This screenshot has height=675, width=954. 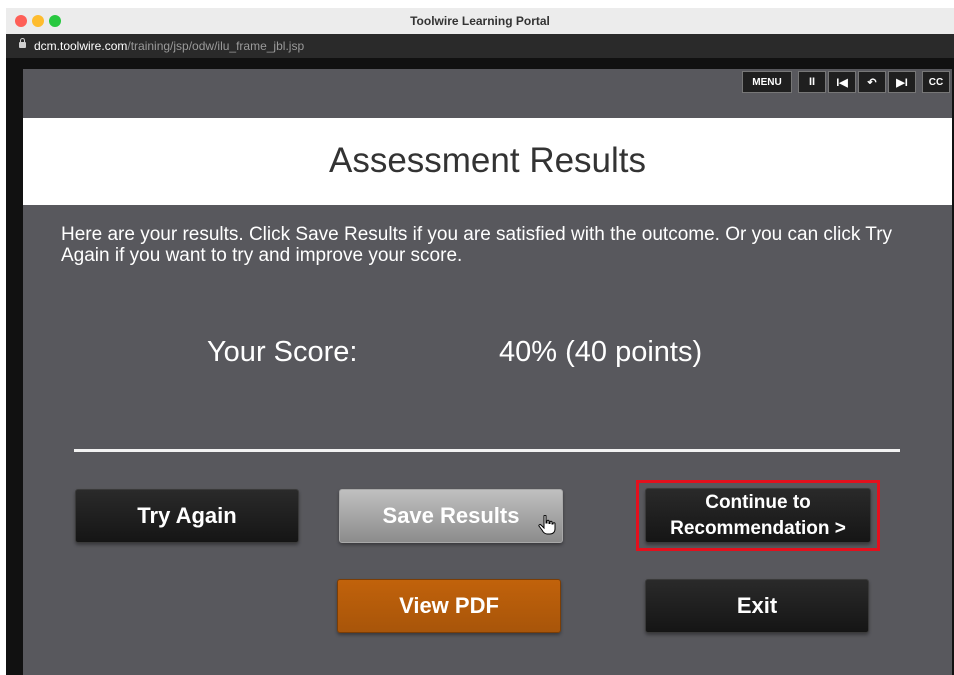 What do you see at coordinates (449, 606) in the screenshot?
I see `view-pdf-button: View PDF` at bounding box center [449, 606].